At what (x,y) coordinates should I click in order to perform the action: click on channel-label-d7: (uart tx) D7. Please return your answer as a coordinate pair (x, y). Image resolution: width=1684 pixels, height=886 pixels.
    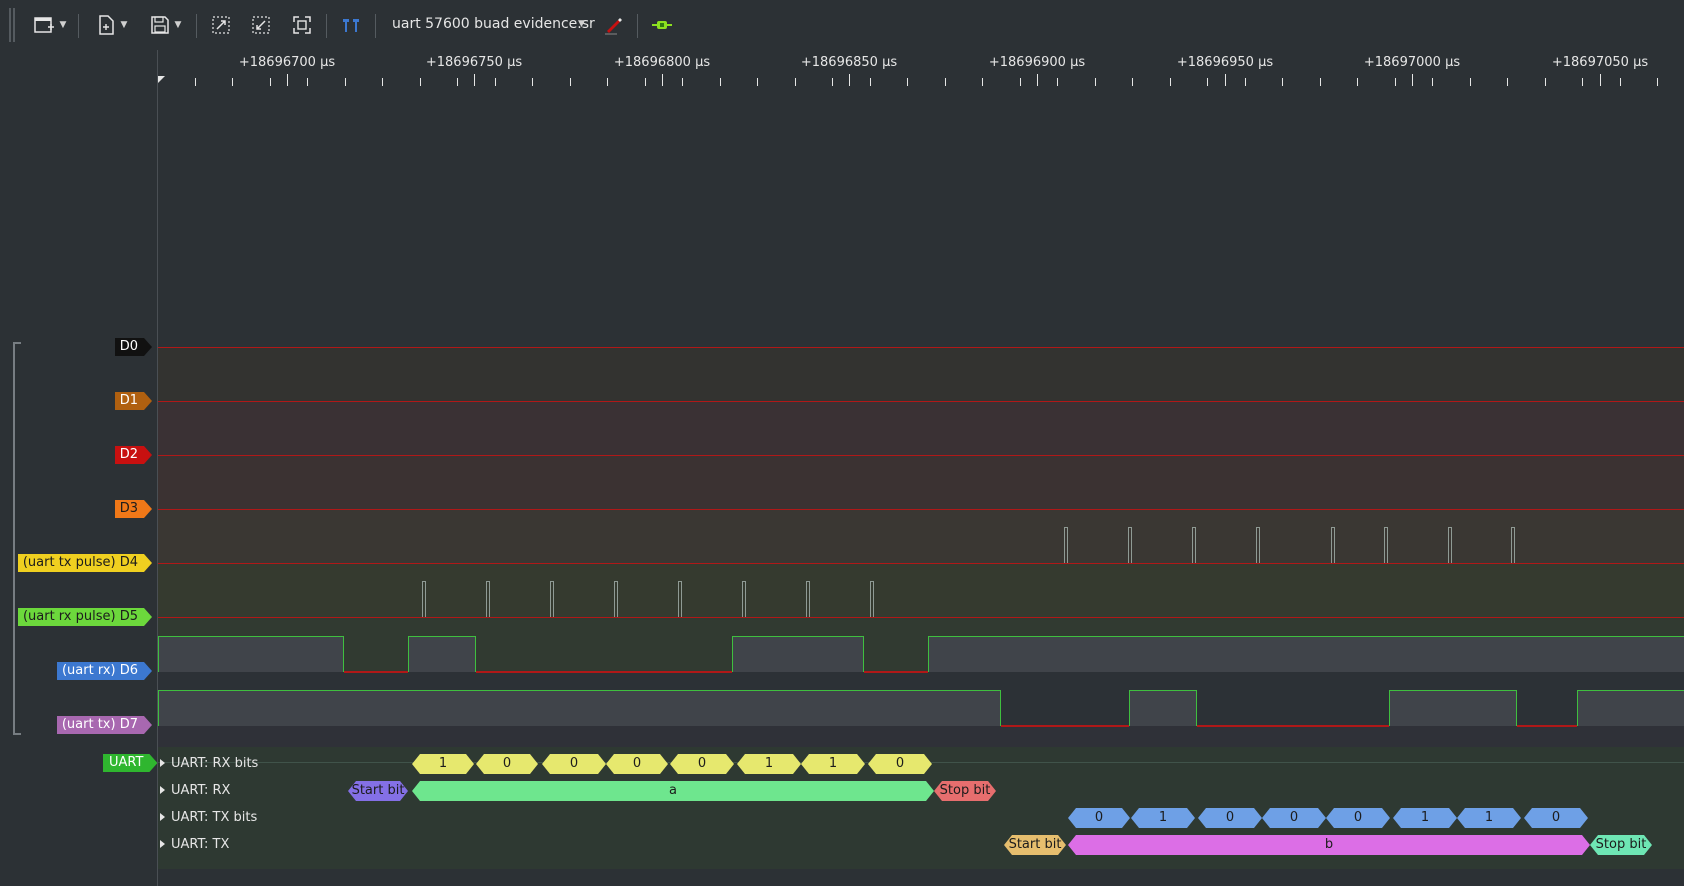
    Looking at the image, I should click on (104, 725).